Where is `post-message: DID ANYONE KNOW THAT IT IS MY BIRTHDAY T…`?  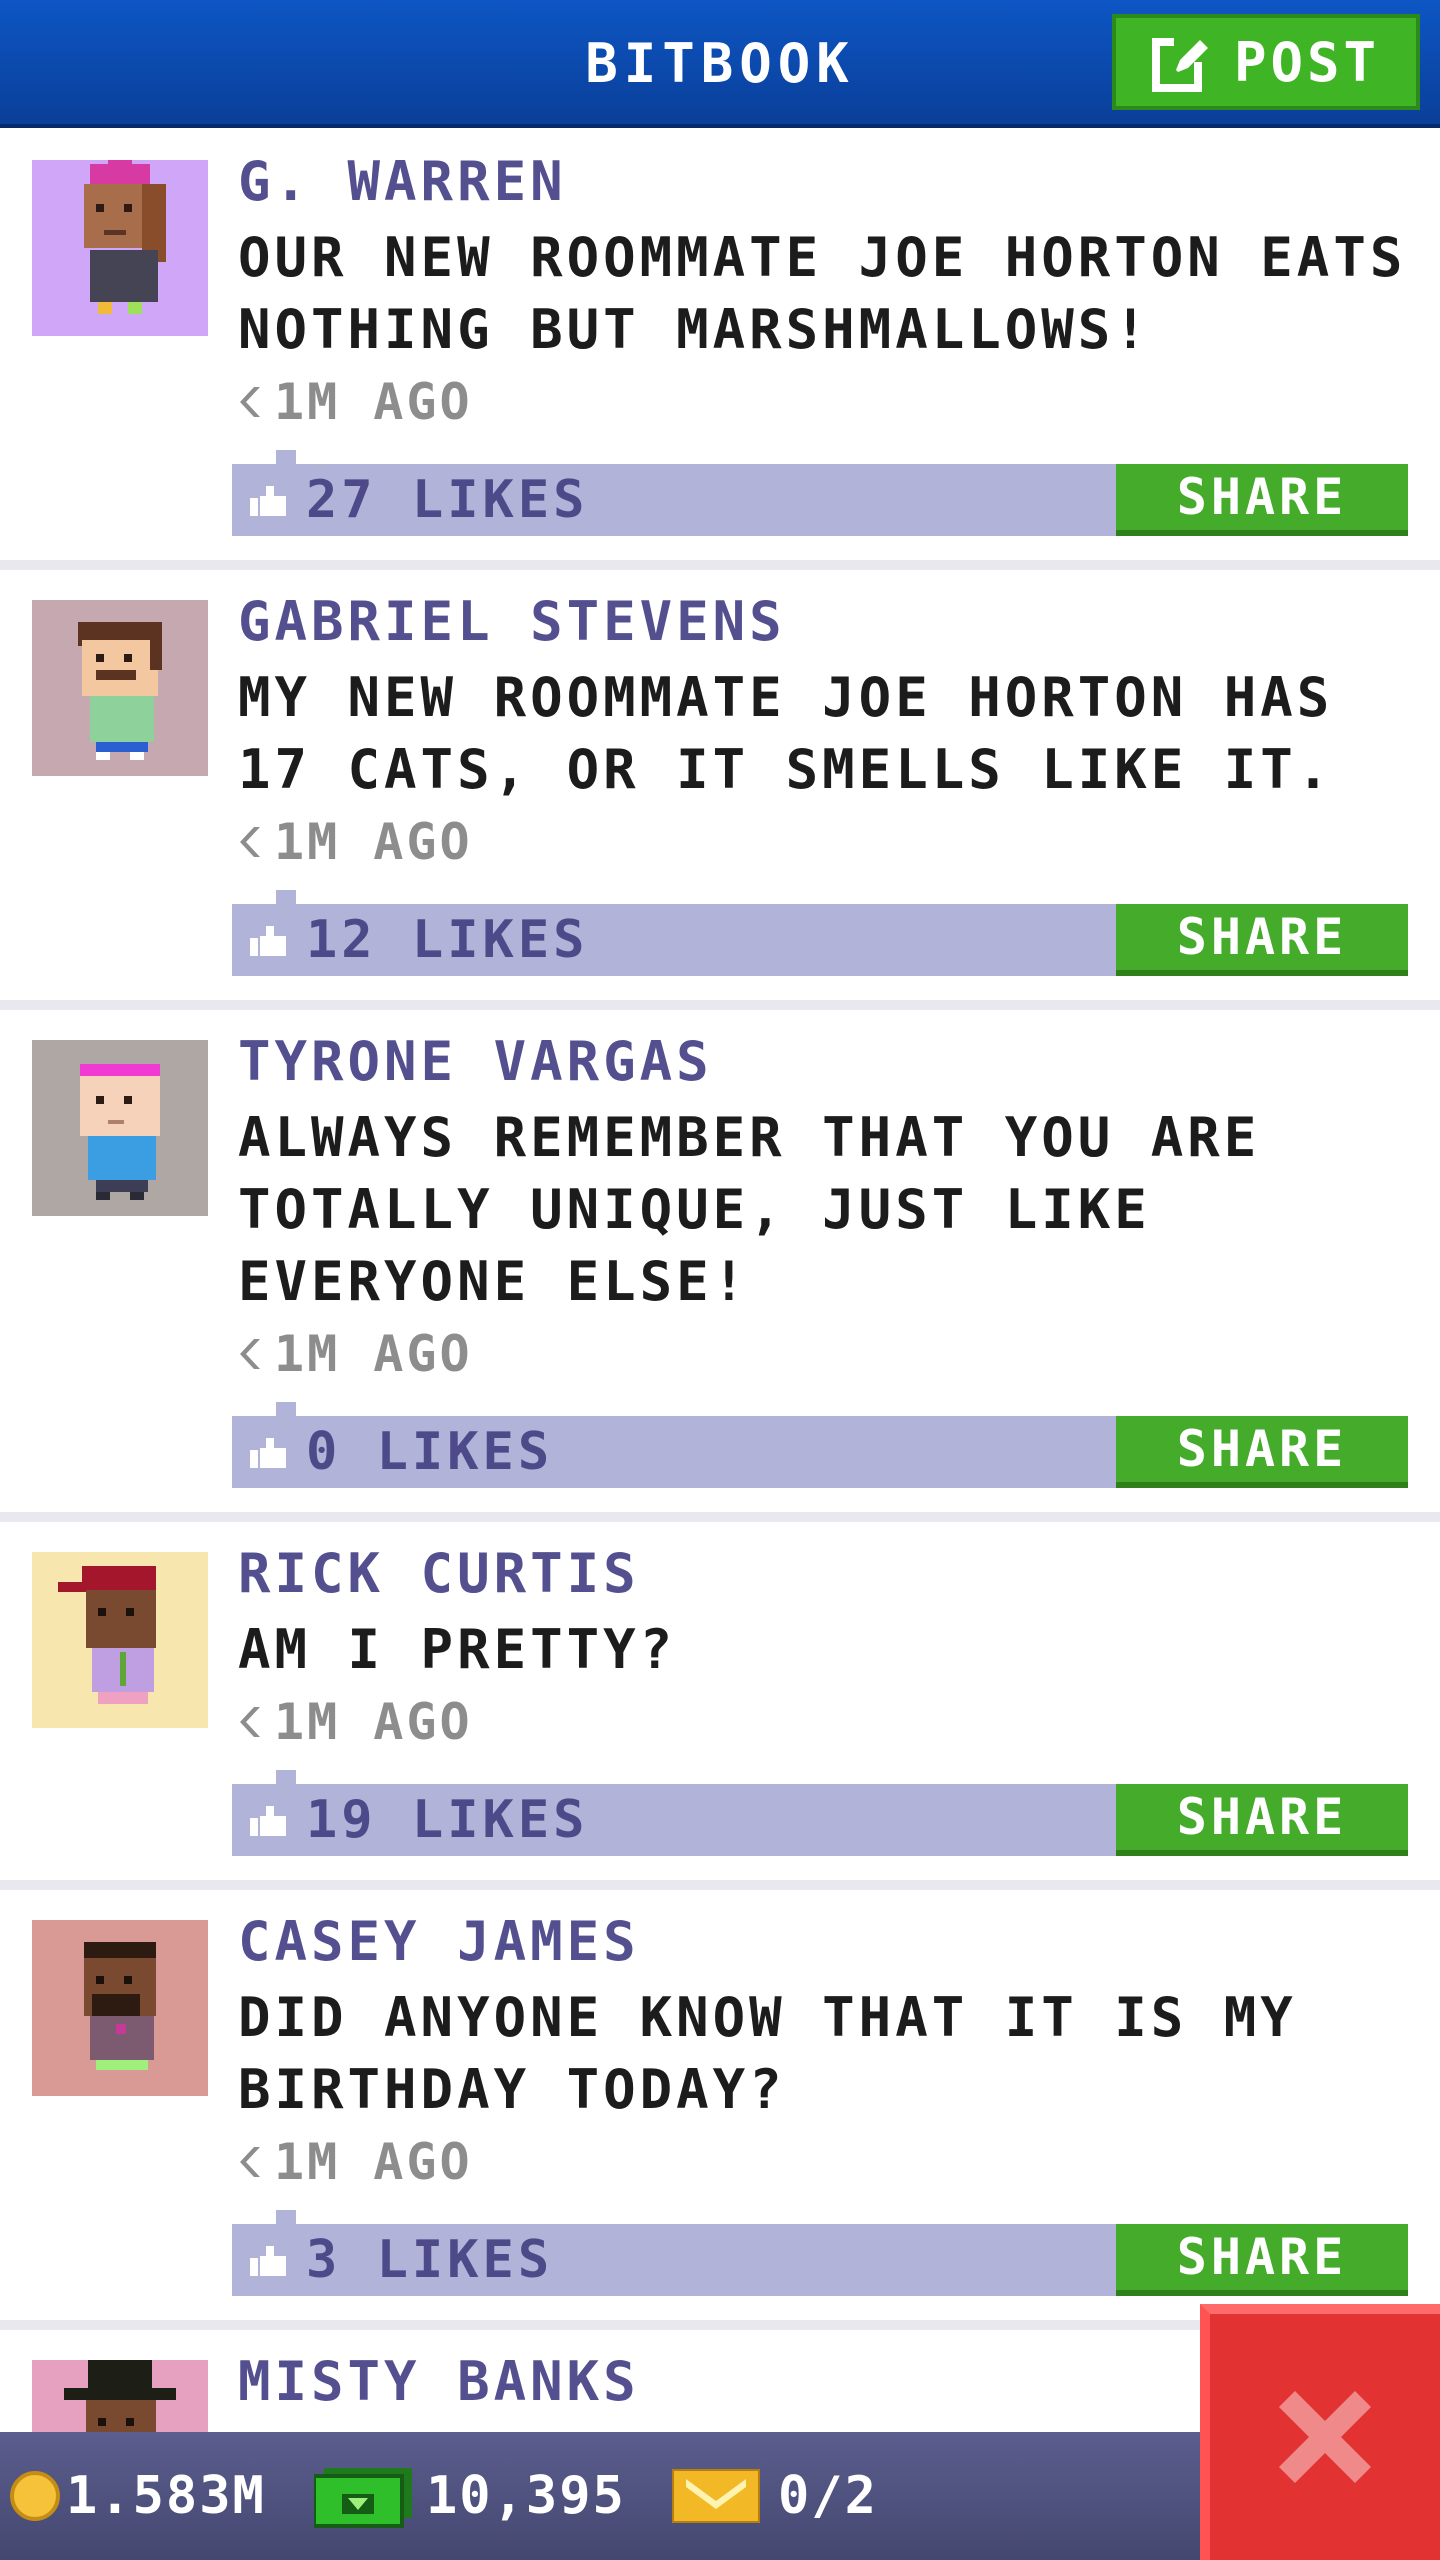 post-message: DID ANYONE KNOW THAT IT IS MY BIRTHDAY T… is located at coordinates (767, 2053).